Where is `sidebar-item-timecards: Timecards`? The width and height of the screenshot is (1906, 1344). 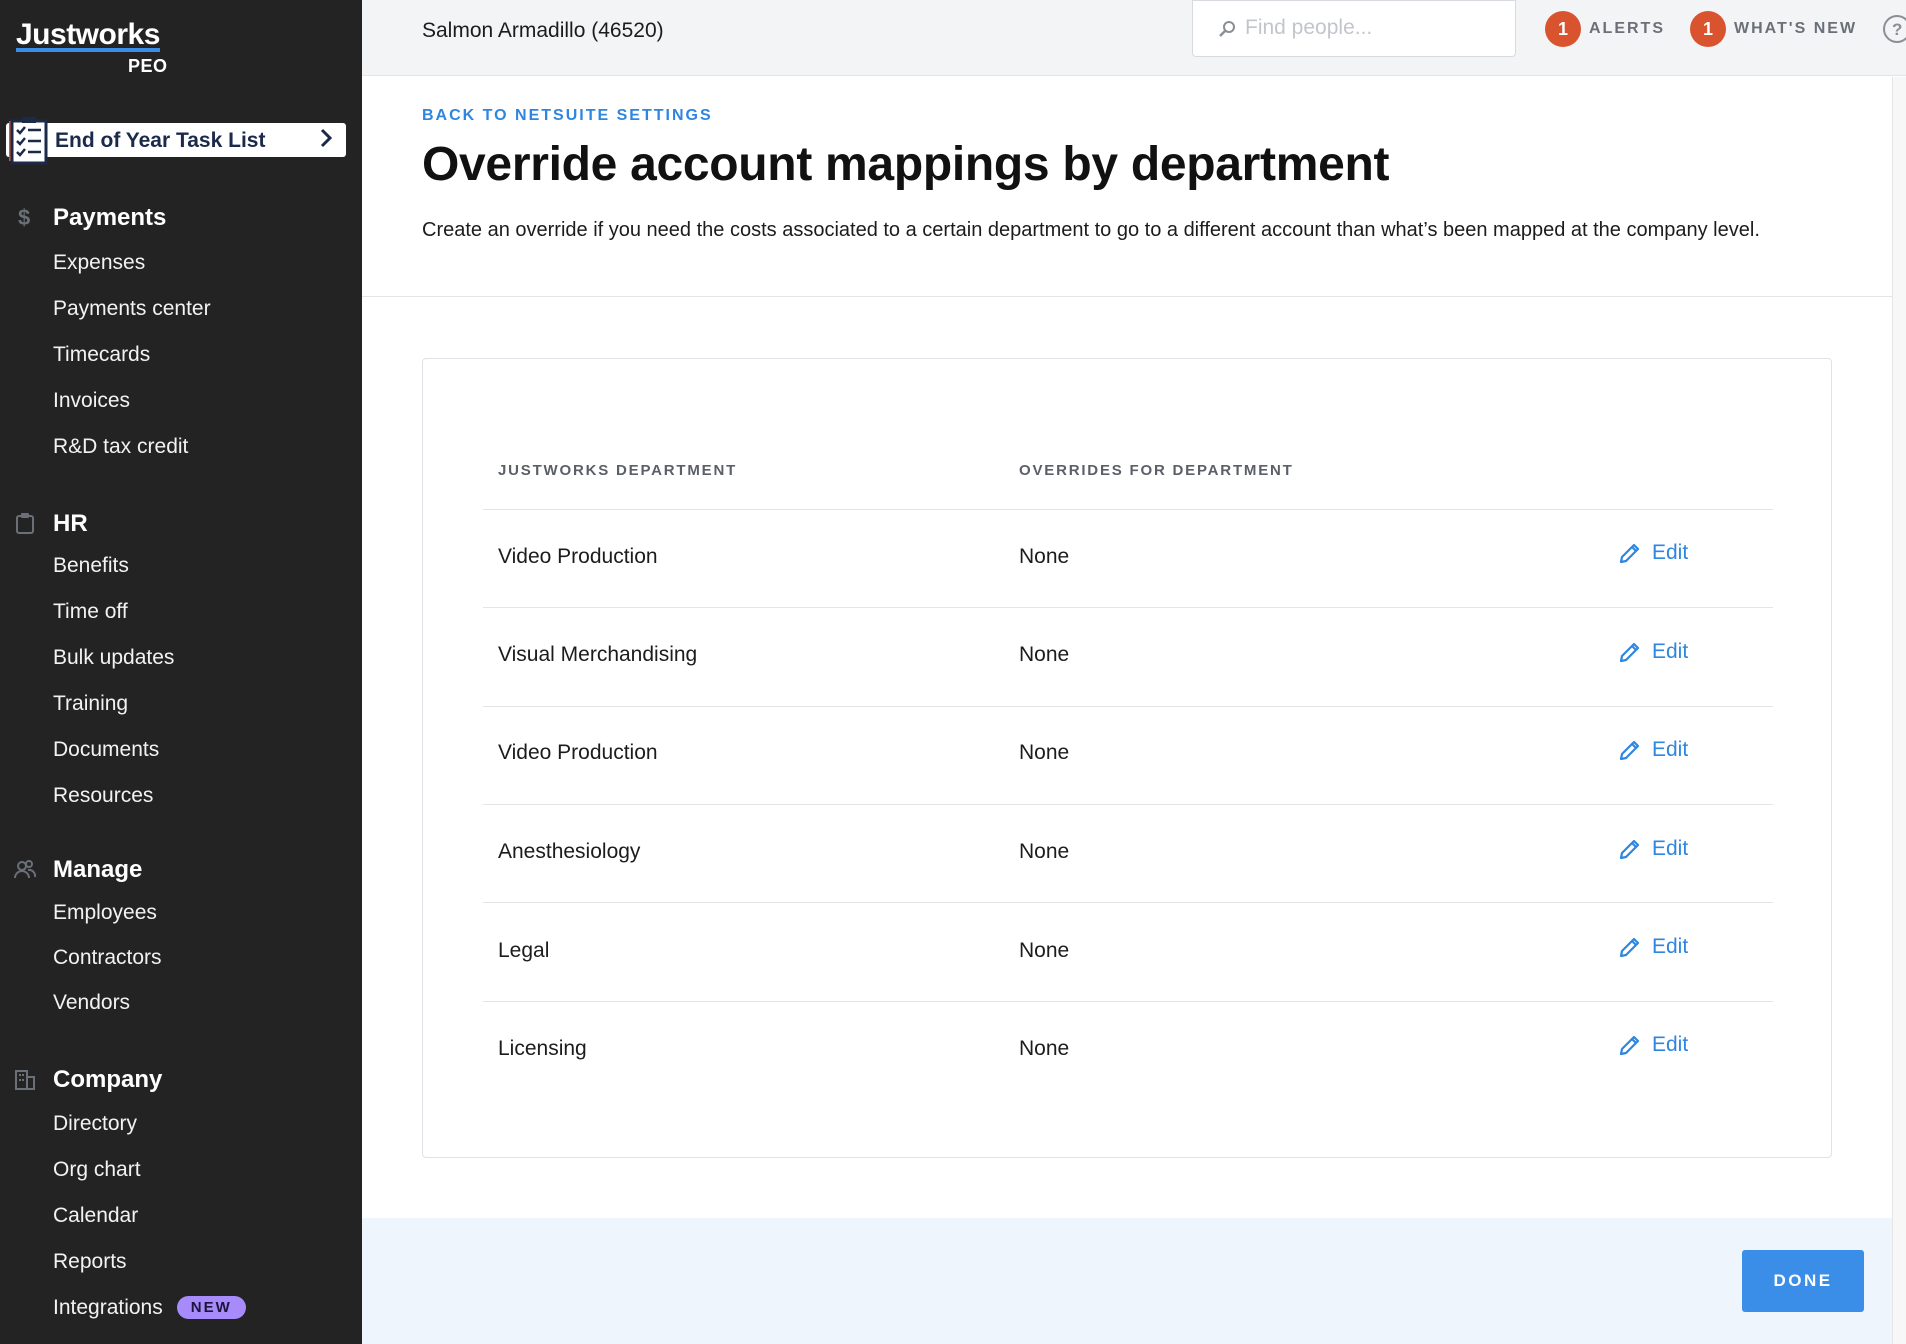
sidebar-item-timecards: Timecards is located at coordinates (101, 355).